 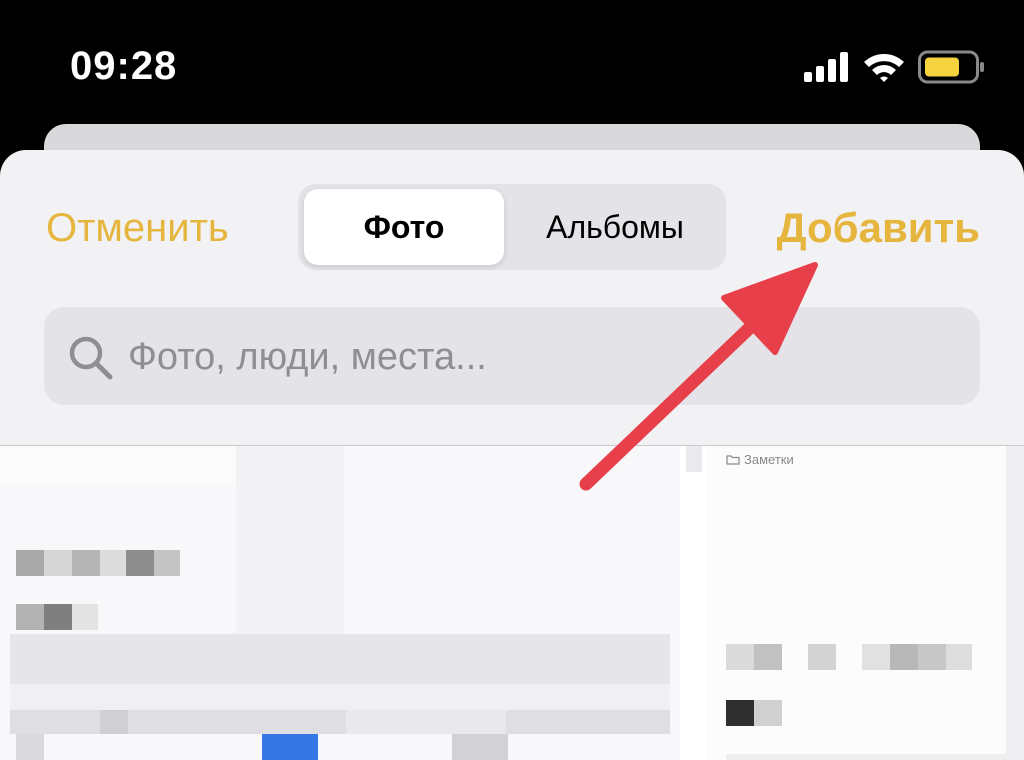 I want to click on search-icon, so click(x=91, y=358).